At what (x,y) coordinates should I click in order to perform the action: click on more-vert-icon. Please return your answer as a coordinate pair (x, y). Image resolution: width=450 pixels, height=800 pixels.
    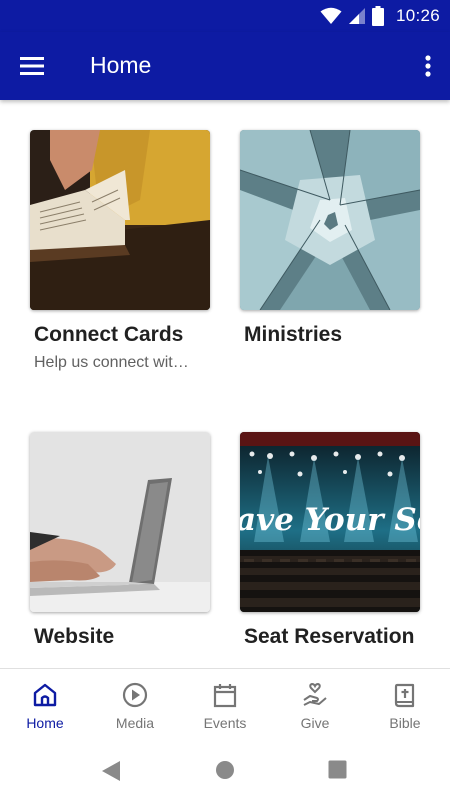
    Looking at the image, I should click on (428, 66).